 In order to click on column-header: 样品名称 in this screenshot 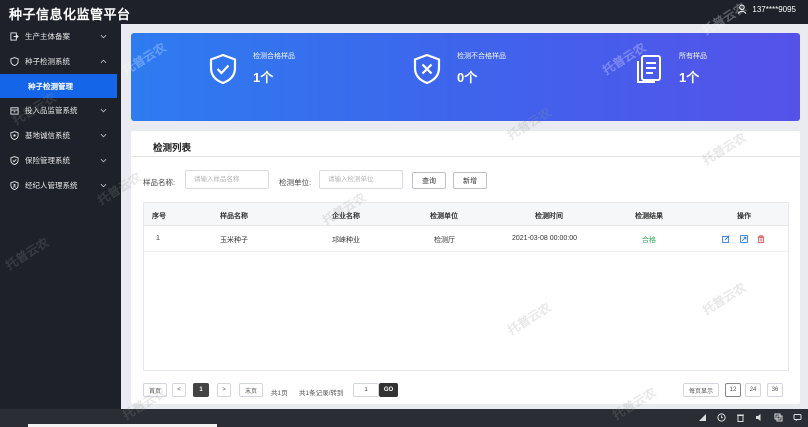, I will do `click(234, 216)`.